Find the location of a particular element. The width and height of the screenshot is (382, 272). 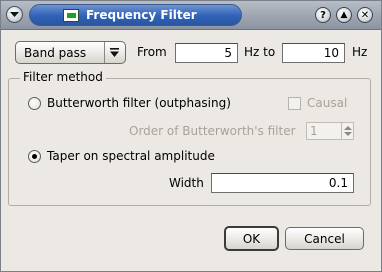

dropdown-arrow is located at coordinates (114, 52).